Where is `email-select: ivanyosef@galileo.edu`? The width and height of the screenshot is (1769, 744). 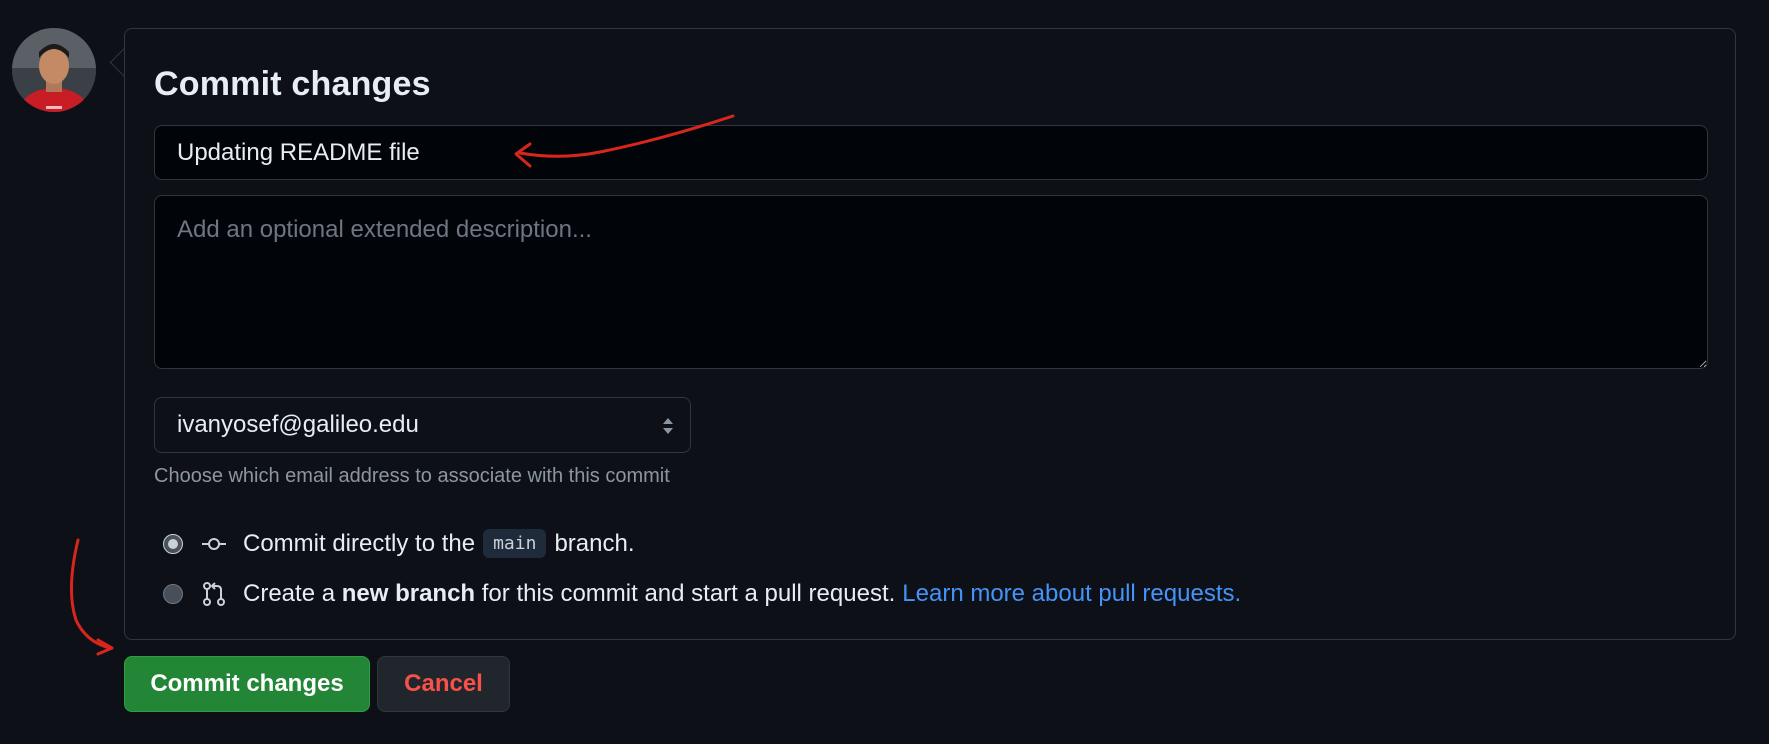 email-select: ivanyosef@galileo.edu is located at coordinates (422, 425).